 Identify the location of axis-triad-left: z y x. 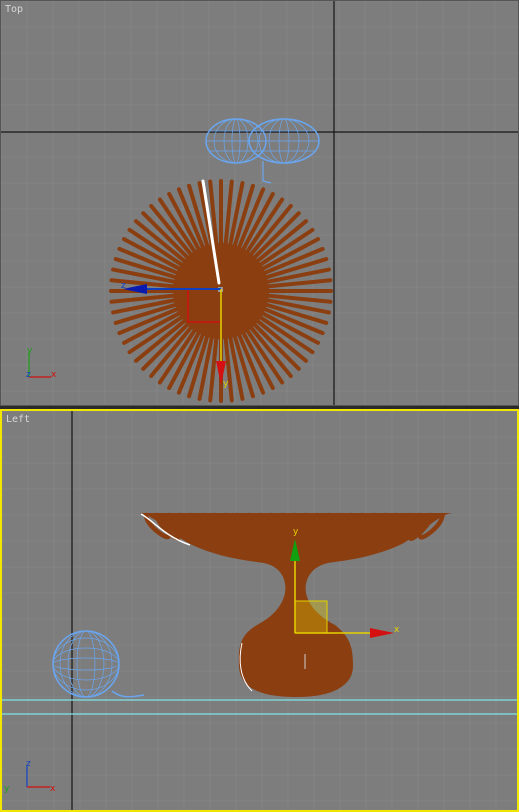
(30, 776).